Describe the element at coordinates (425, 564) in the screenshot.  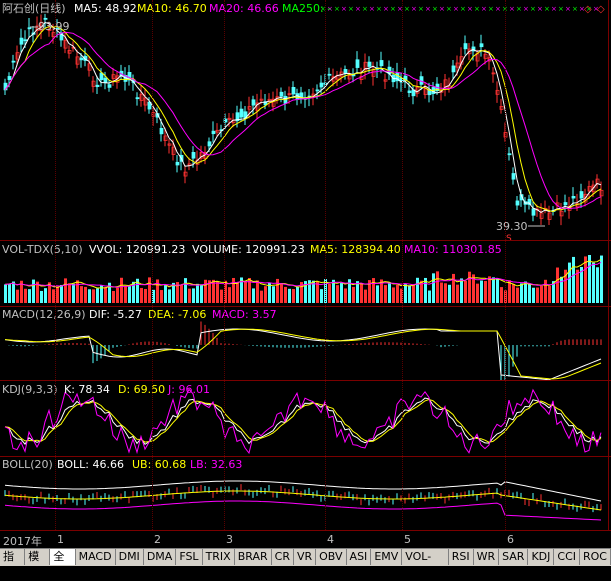
I see `tab-vol-tdx: VOL-TDX` at that location.